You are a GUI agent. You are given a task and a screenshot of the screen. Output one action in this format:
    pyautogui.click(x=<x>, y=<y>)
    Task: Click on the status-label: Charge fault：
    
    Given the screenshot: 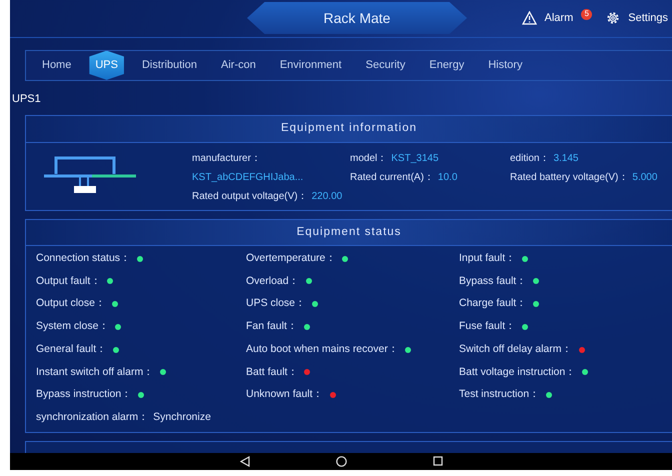 What is the action you would take?
    pyautogui.click(x=493, y=304)
    